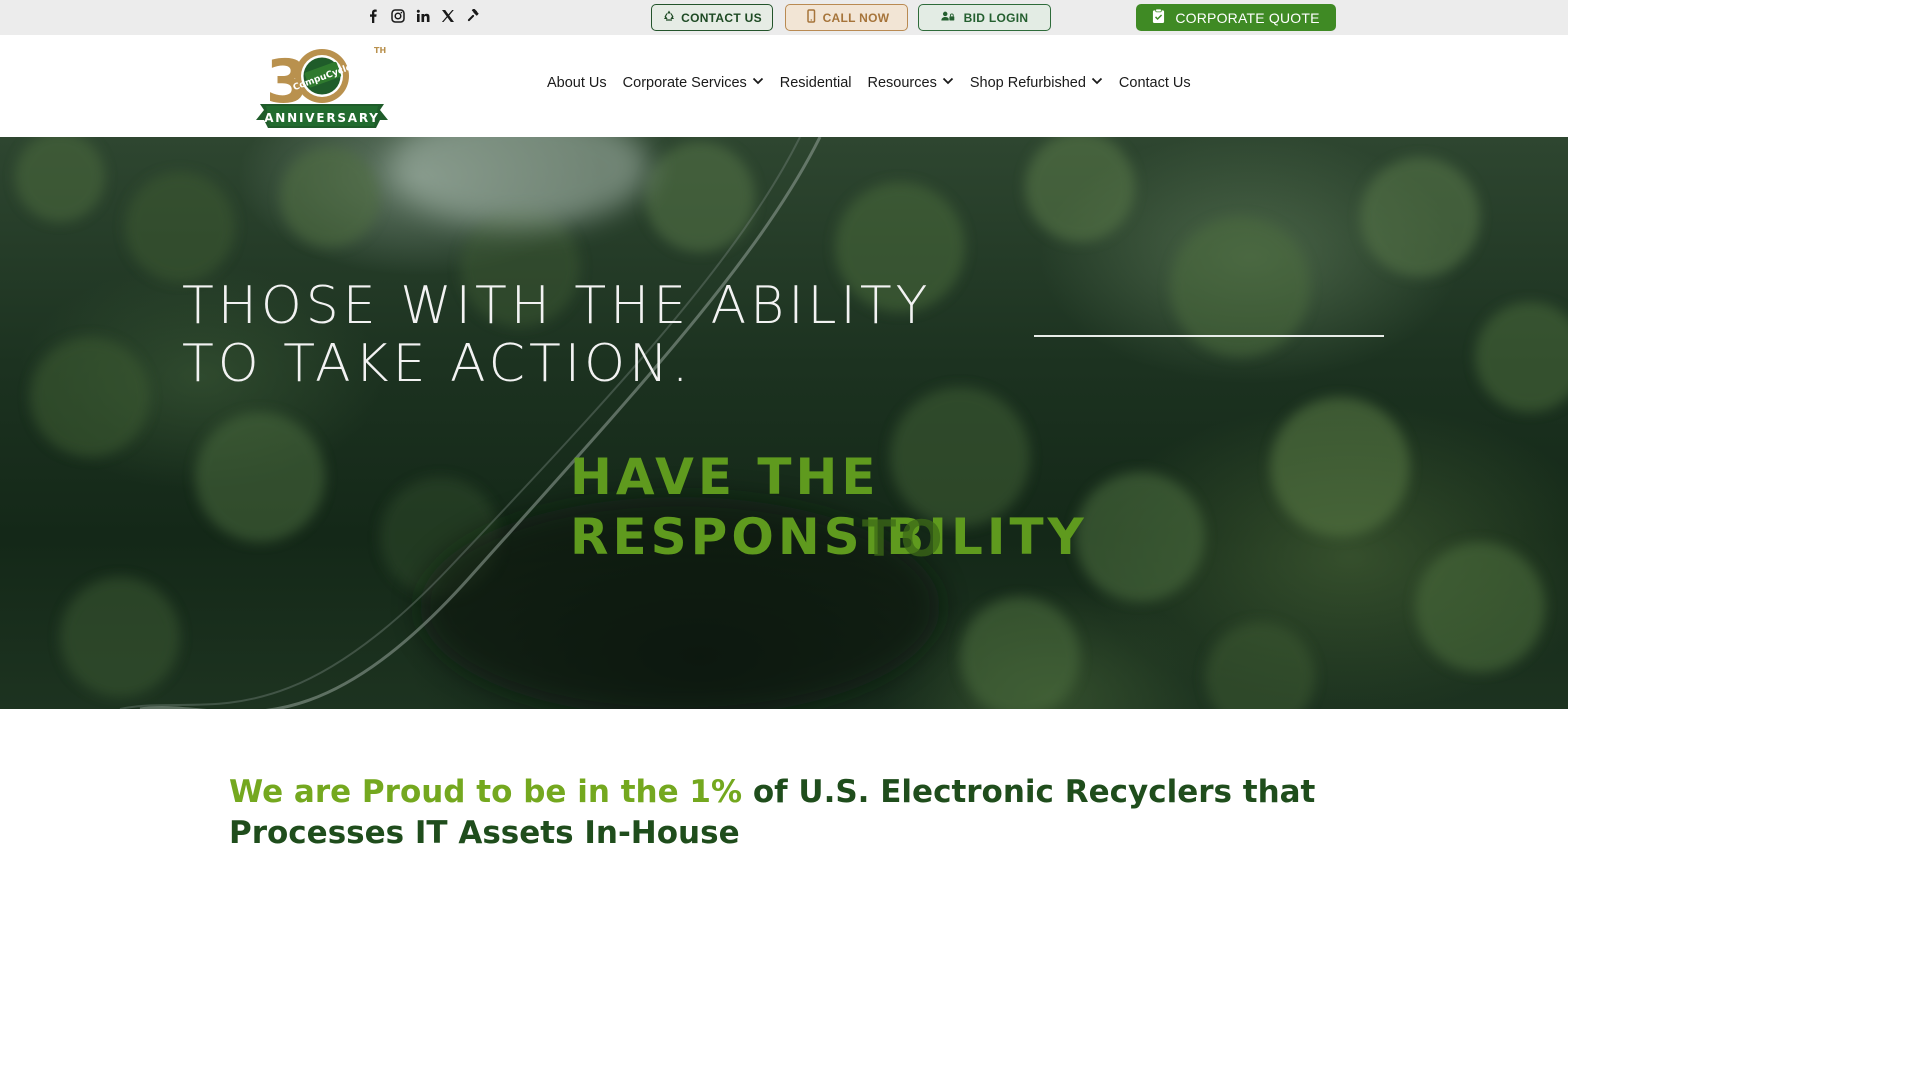 This screenshot has width=1920, height=1080. What do you see at coordinates (472, 15) in the screenshot?
I see `gavel-icon` at bounding box center [472, 15].